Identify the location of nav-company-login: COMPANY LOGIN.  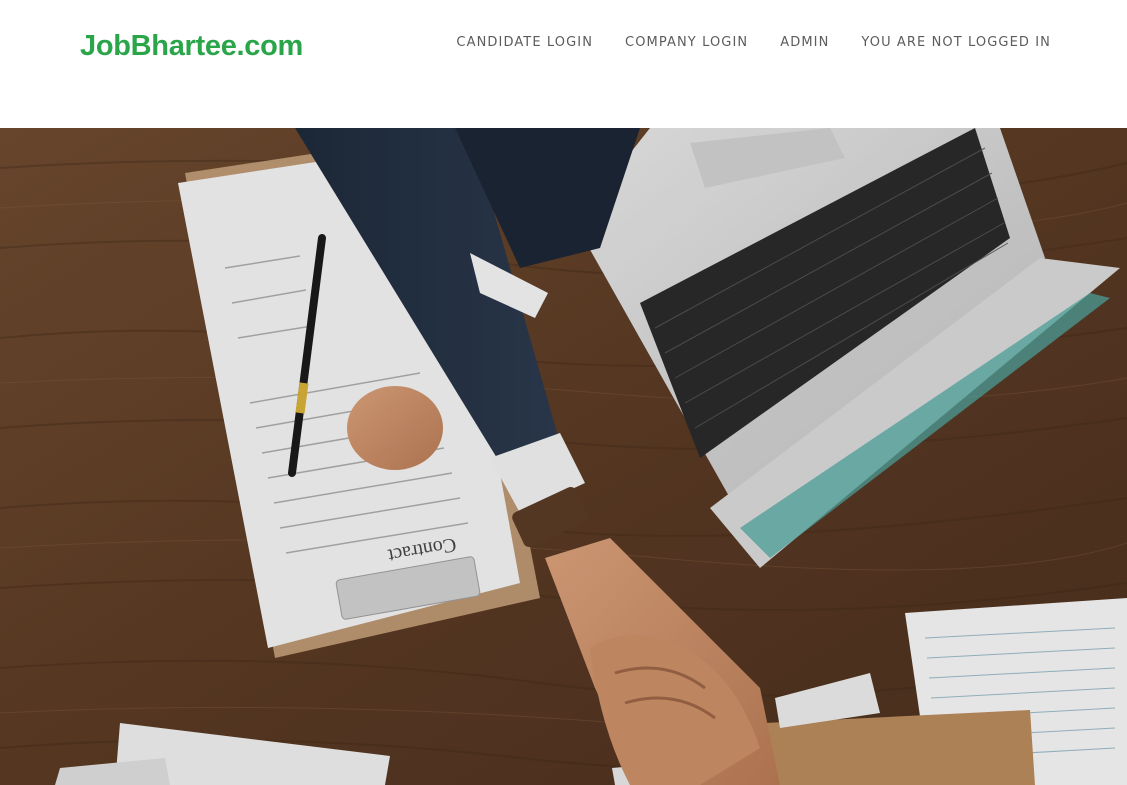
(686, 43).